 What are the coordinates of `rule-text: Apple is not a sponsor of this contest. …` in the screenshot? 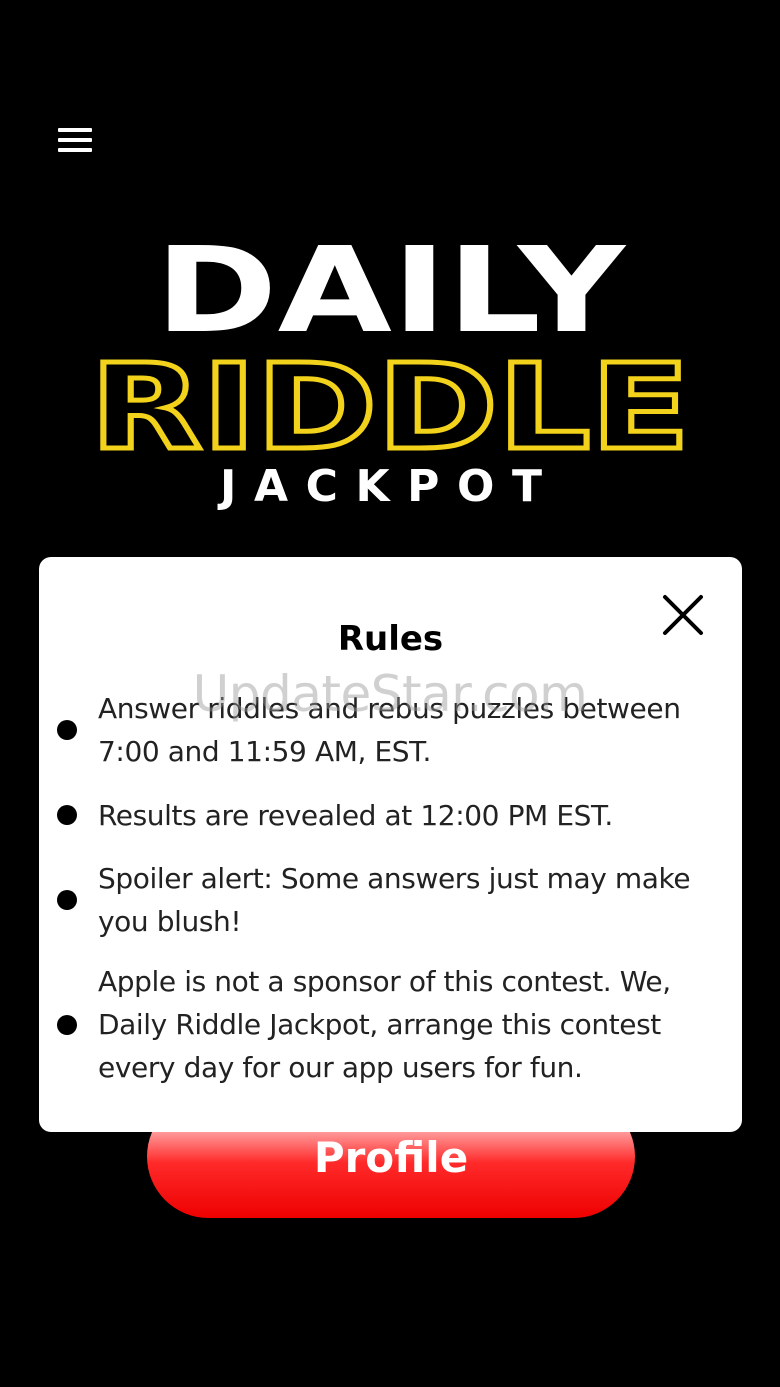 It's located at (384, 1024).